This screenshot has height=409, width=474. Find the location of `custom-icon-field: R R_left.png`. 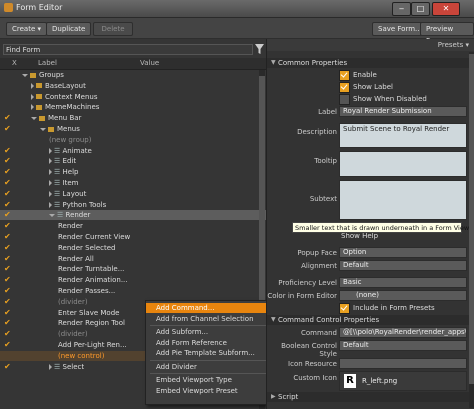

custom-icon-field: R R_left.png is located at coordinates (403, 381).